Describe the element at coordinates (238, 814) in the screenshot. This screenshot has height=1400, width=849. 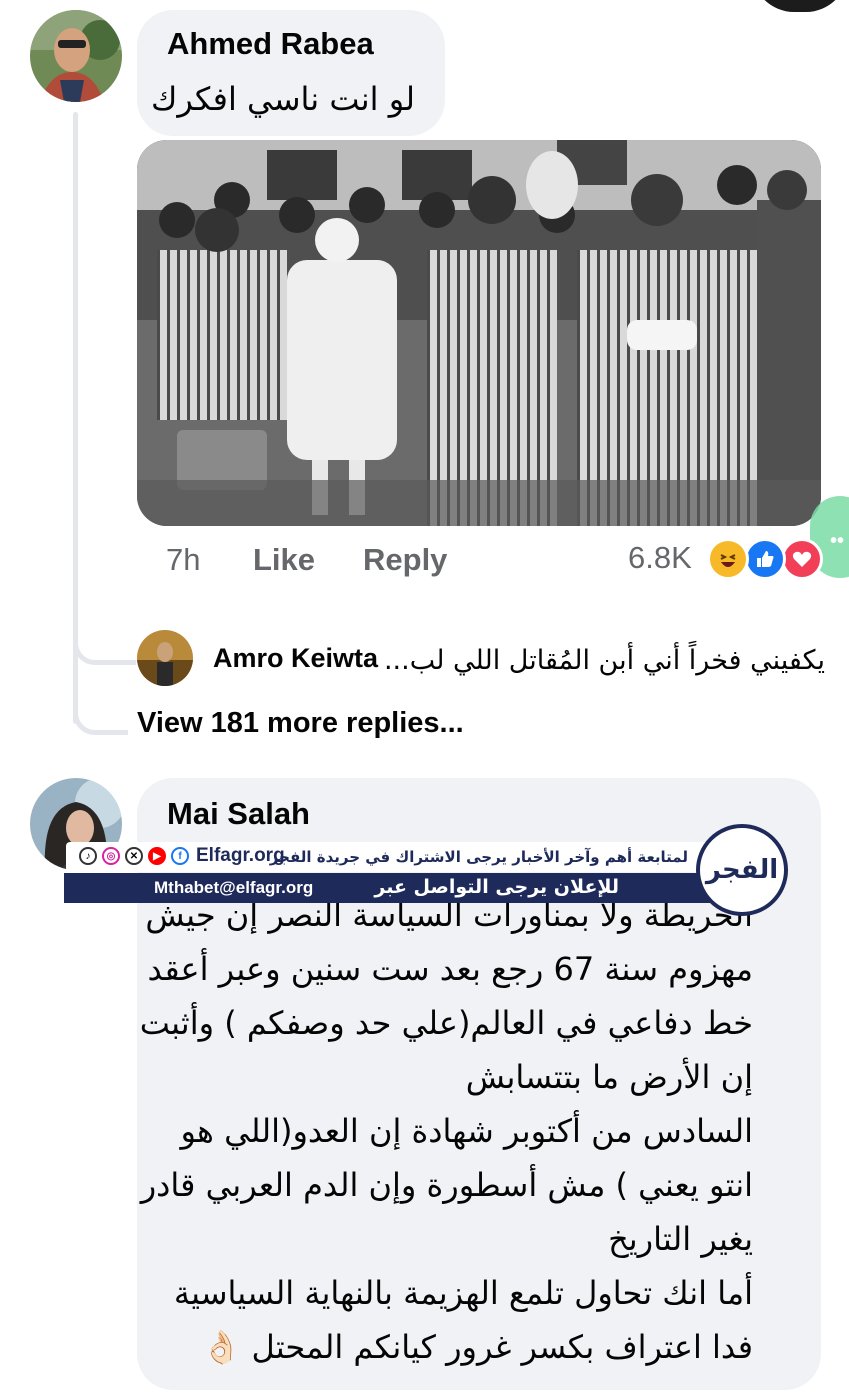
I see `comment-author: Mai Salah` at that location.